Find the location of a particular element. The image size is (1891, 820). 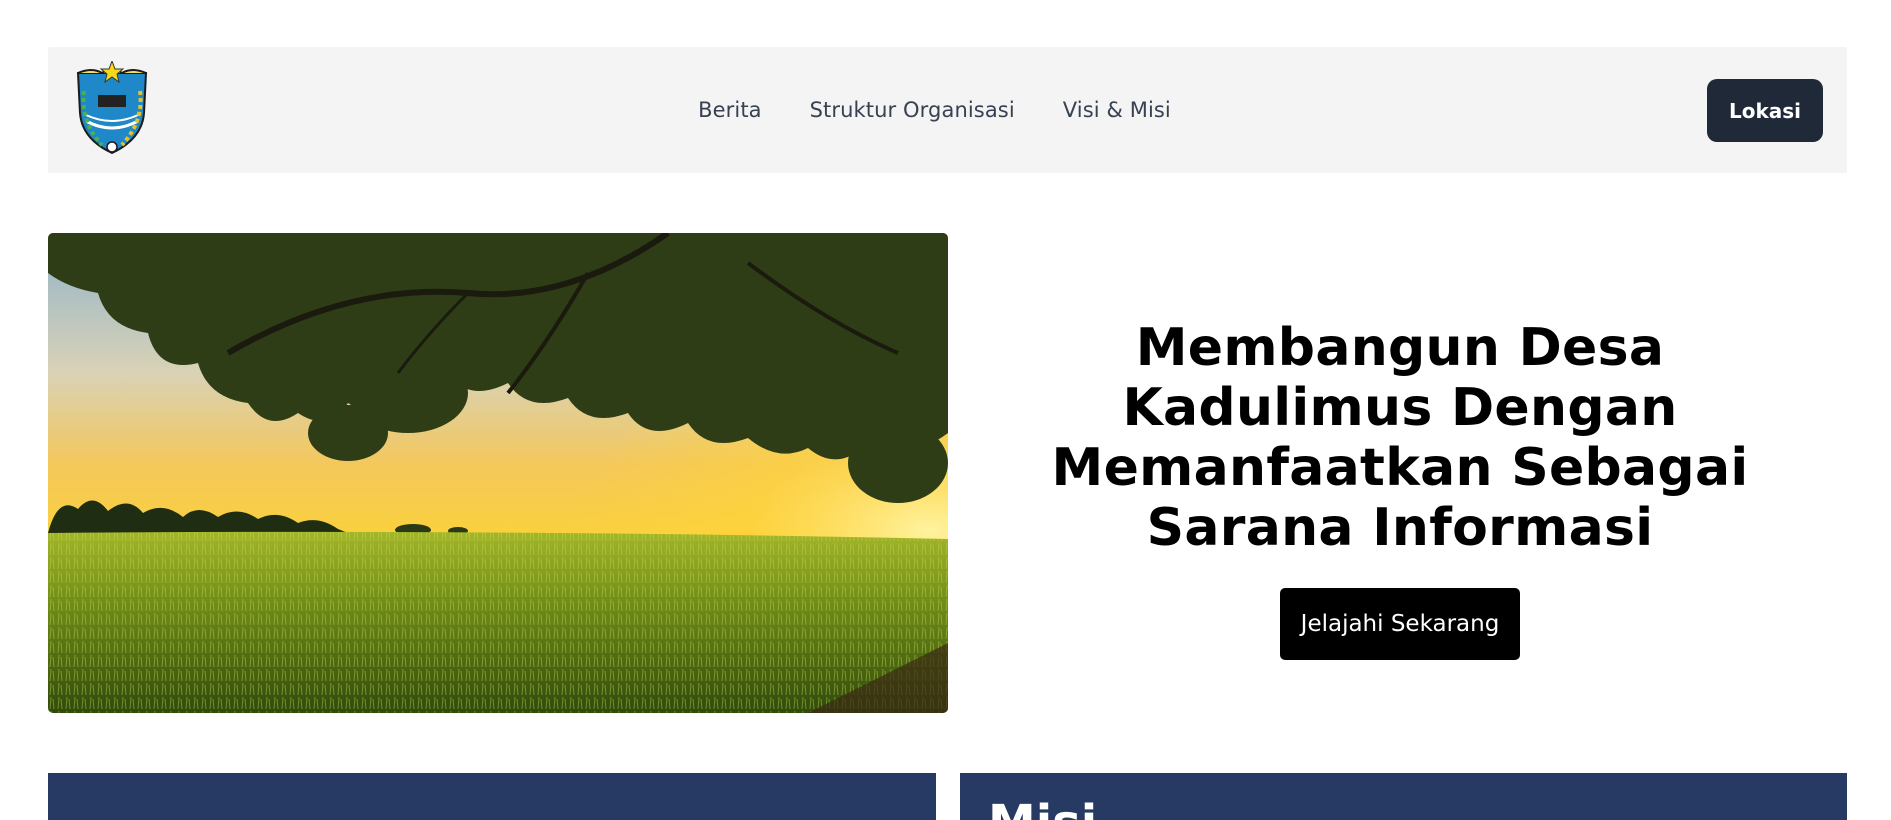

main-nav: Berita Struktur Organisasi Visi & Misi is located at coordinates (947, 110).